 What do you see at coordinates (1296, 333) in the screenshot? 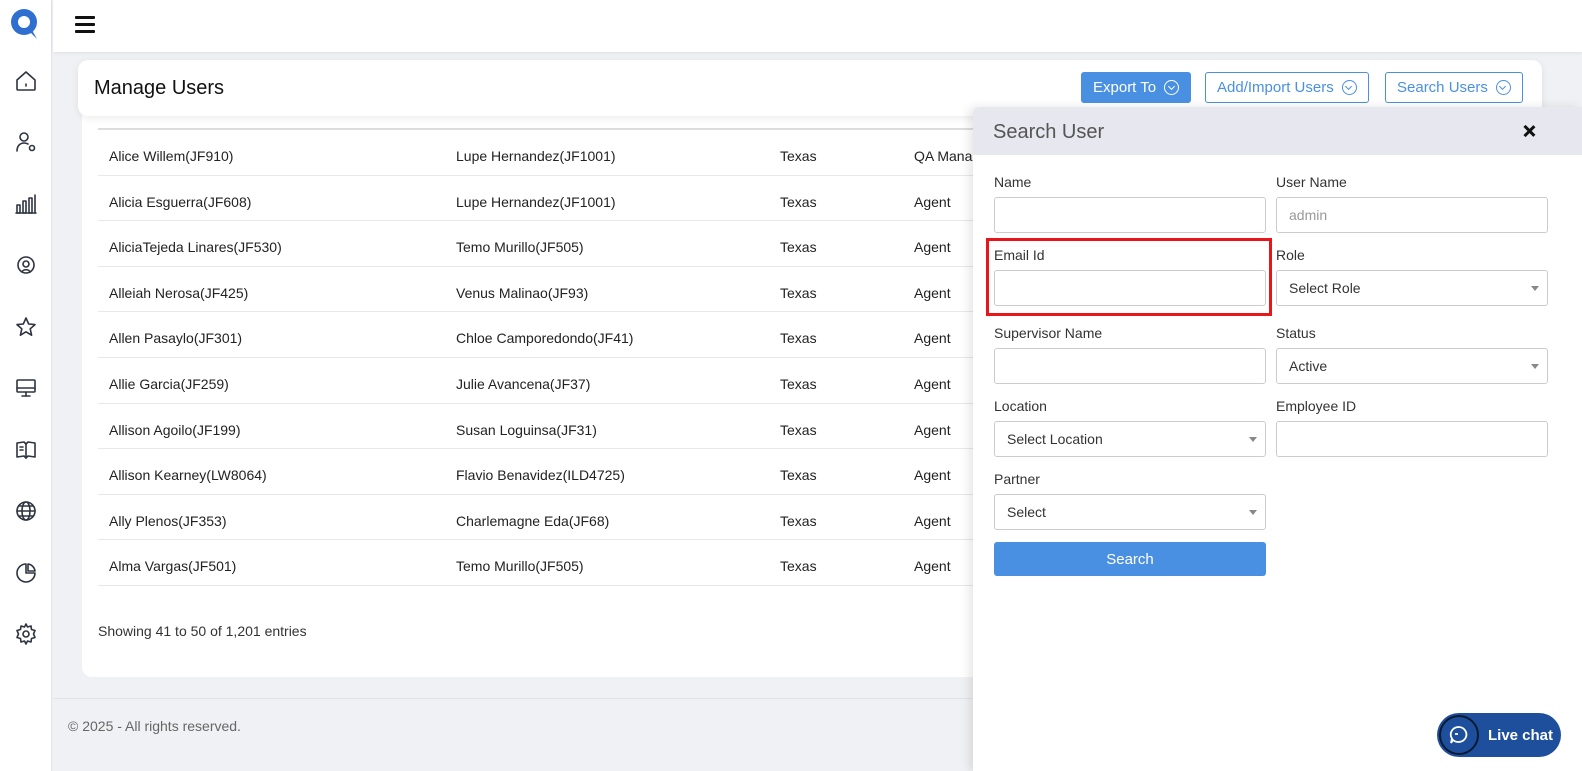
I see `status-label: Status` at bounding box center [1296, 333].